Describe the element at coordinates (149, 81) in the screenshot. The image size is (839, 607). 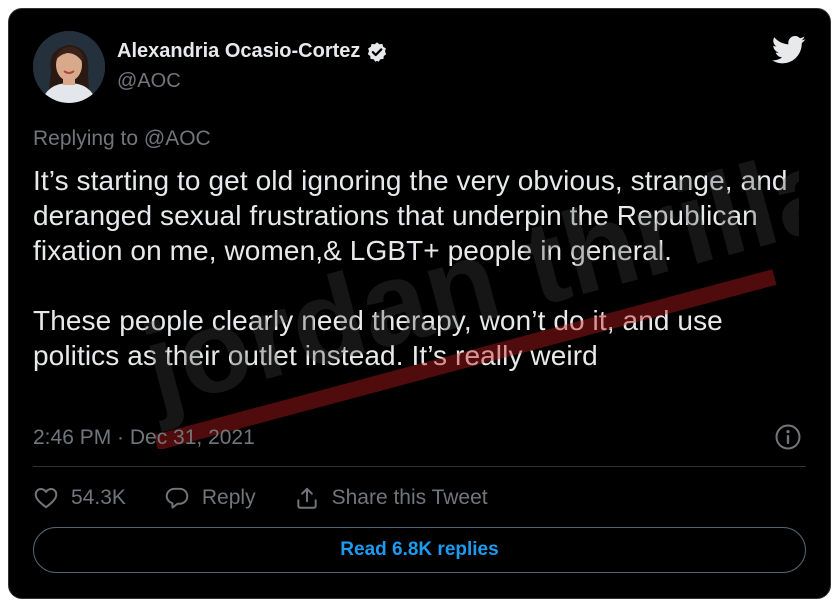
I see `author-handle: @AOC` at that location.